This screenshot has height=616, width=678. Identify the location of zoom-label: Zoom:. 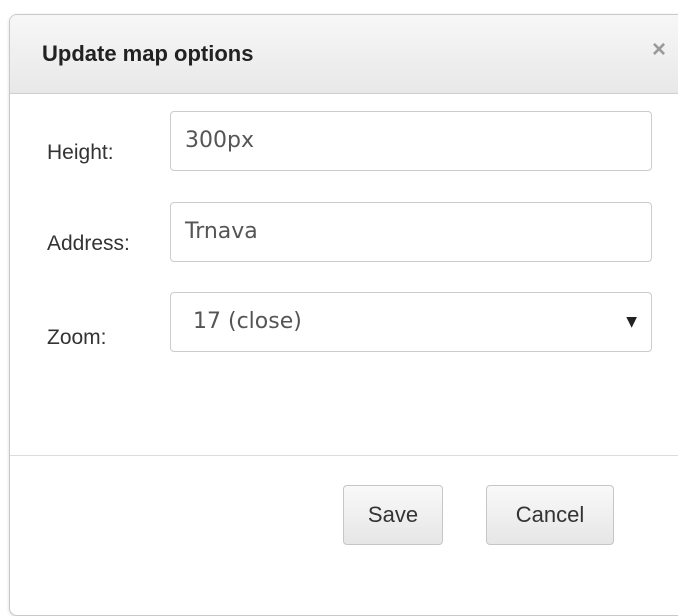
(77, 337).